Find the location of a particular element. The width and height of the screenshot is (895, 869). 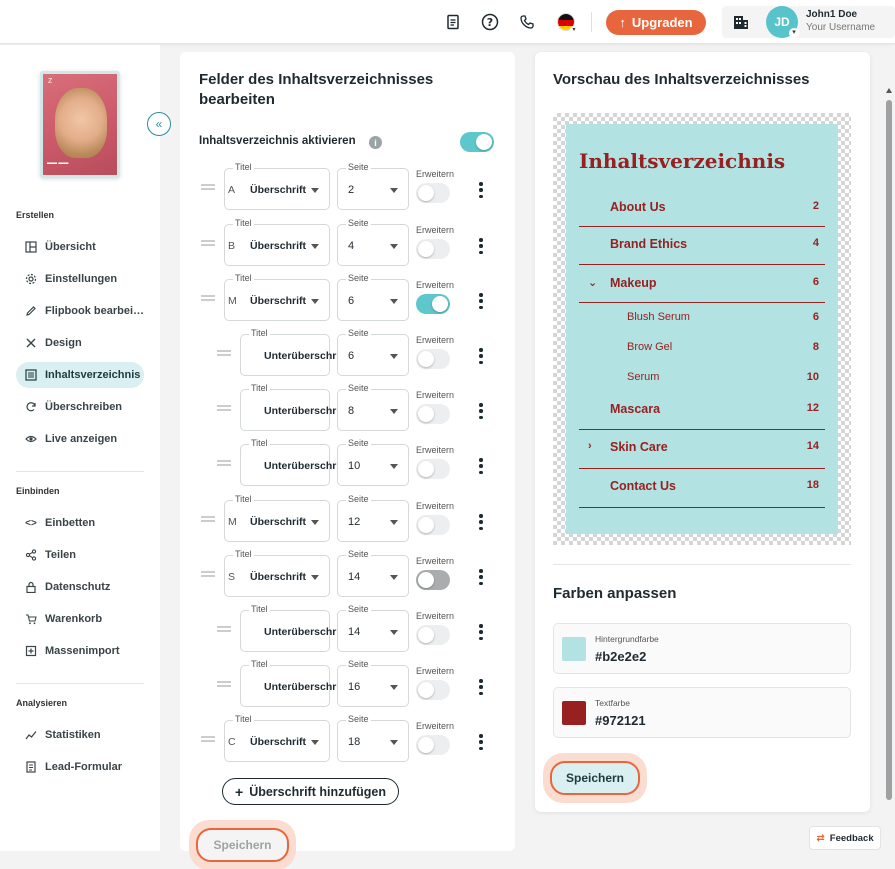

collapse-sidebar-button: « is located at coordinates (159, 124).